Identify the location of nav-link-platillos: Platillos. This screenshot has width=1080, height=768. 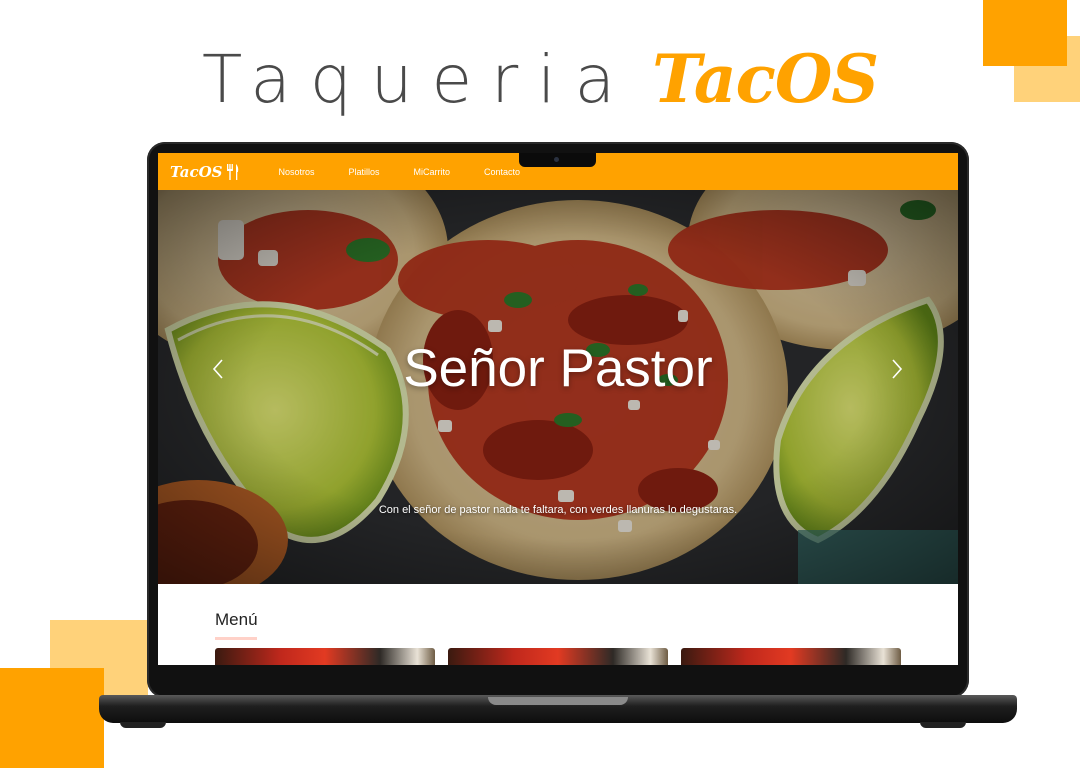
(364, 172).